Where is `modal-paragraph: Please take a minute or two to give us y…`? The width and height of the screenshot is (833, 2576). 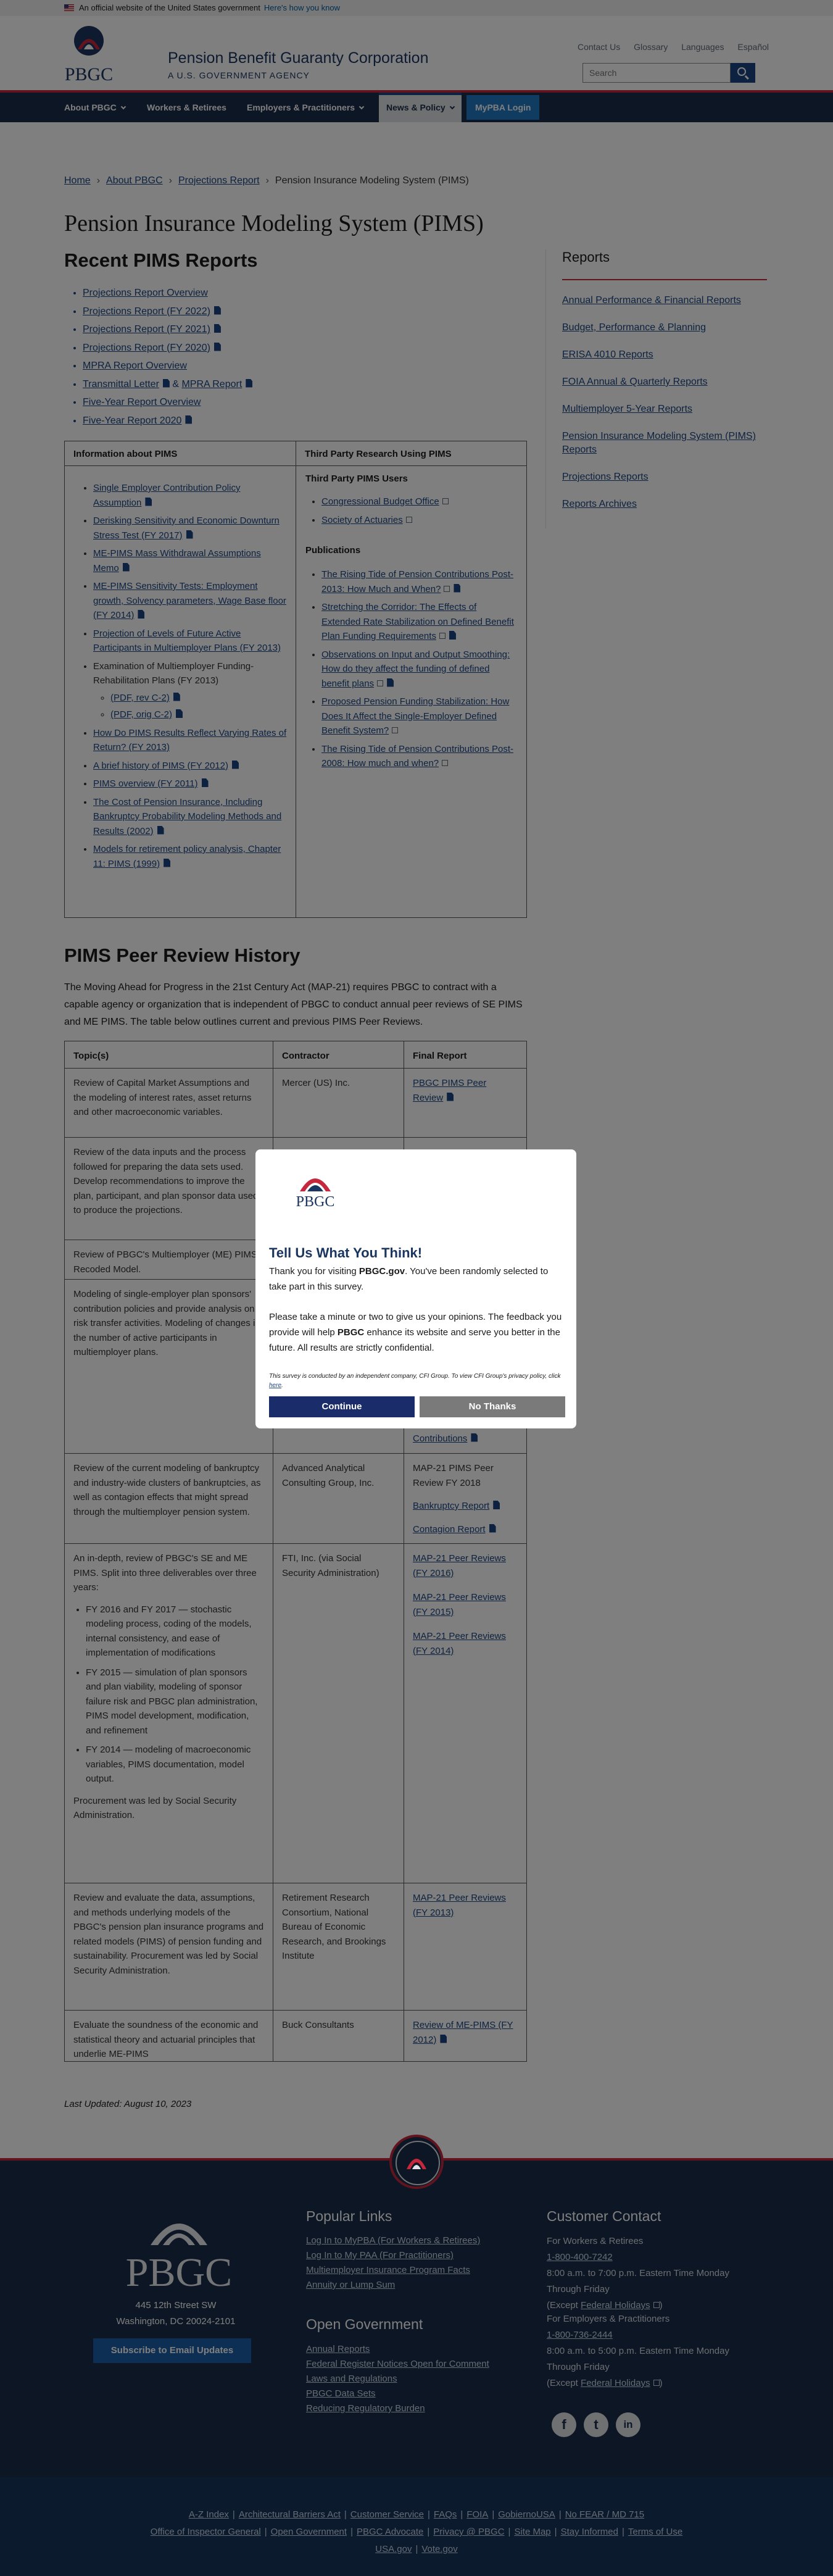 modal-paragraph: Please take a minute or two to give us y… is located at coordinates (416, 1332).